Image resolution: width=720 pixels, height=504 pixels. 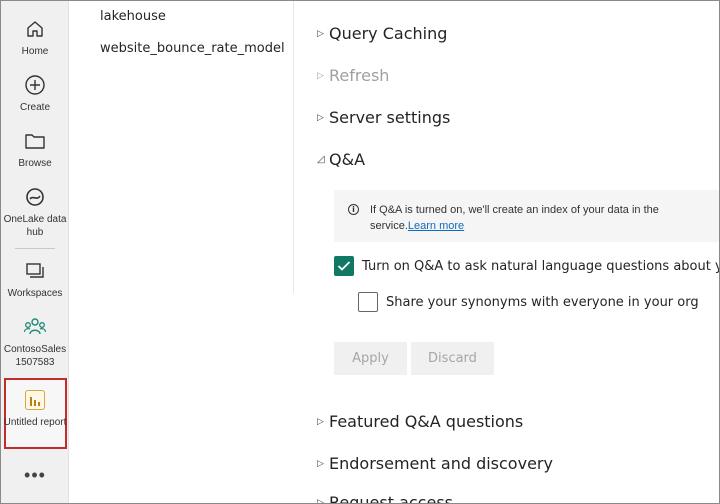 What do you see at coordinates (452, 358) in the screenshot?
I see `discard-button: Discard` at bounding box center [452, 358].